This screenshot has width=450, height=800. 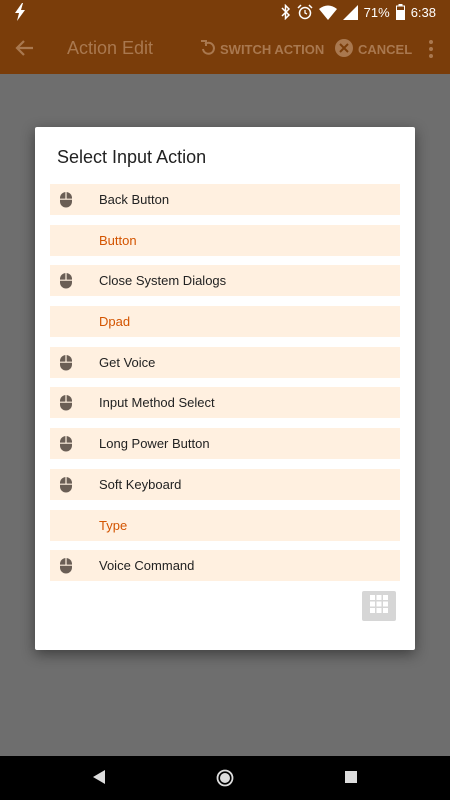 I want to click on list-item-label: Long Power Button, so click(x=154, y=444).